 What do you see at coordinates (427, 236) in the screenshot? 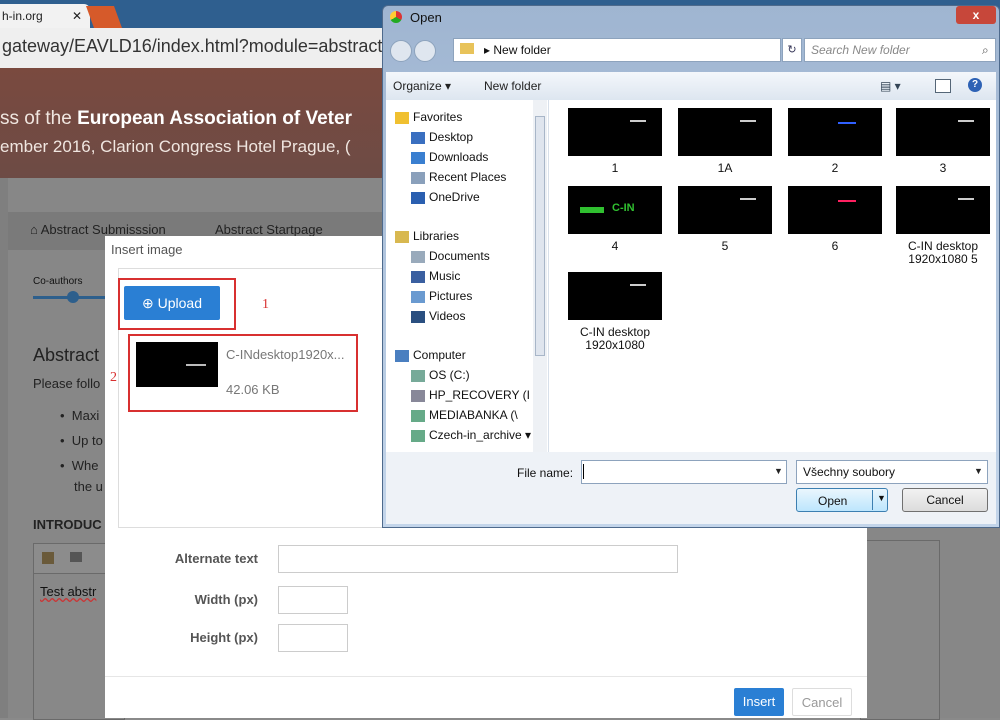
I see `nav-item: Libraries` at bounding box center [427, 236].